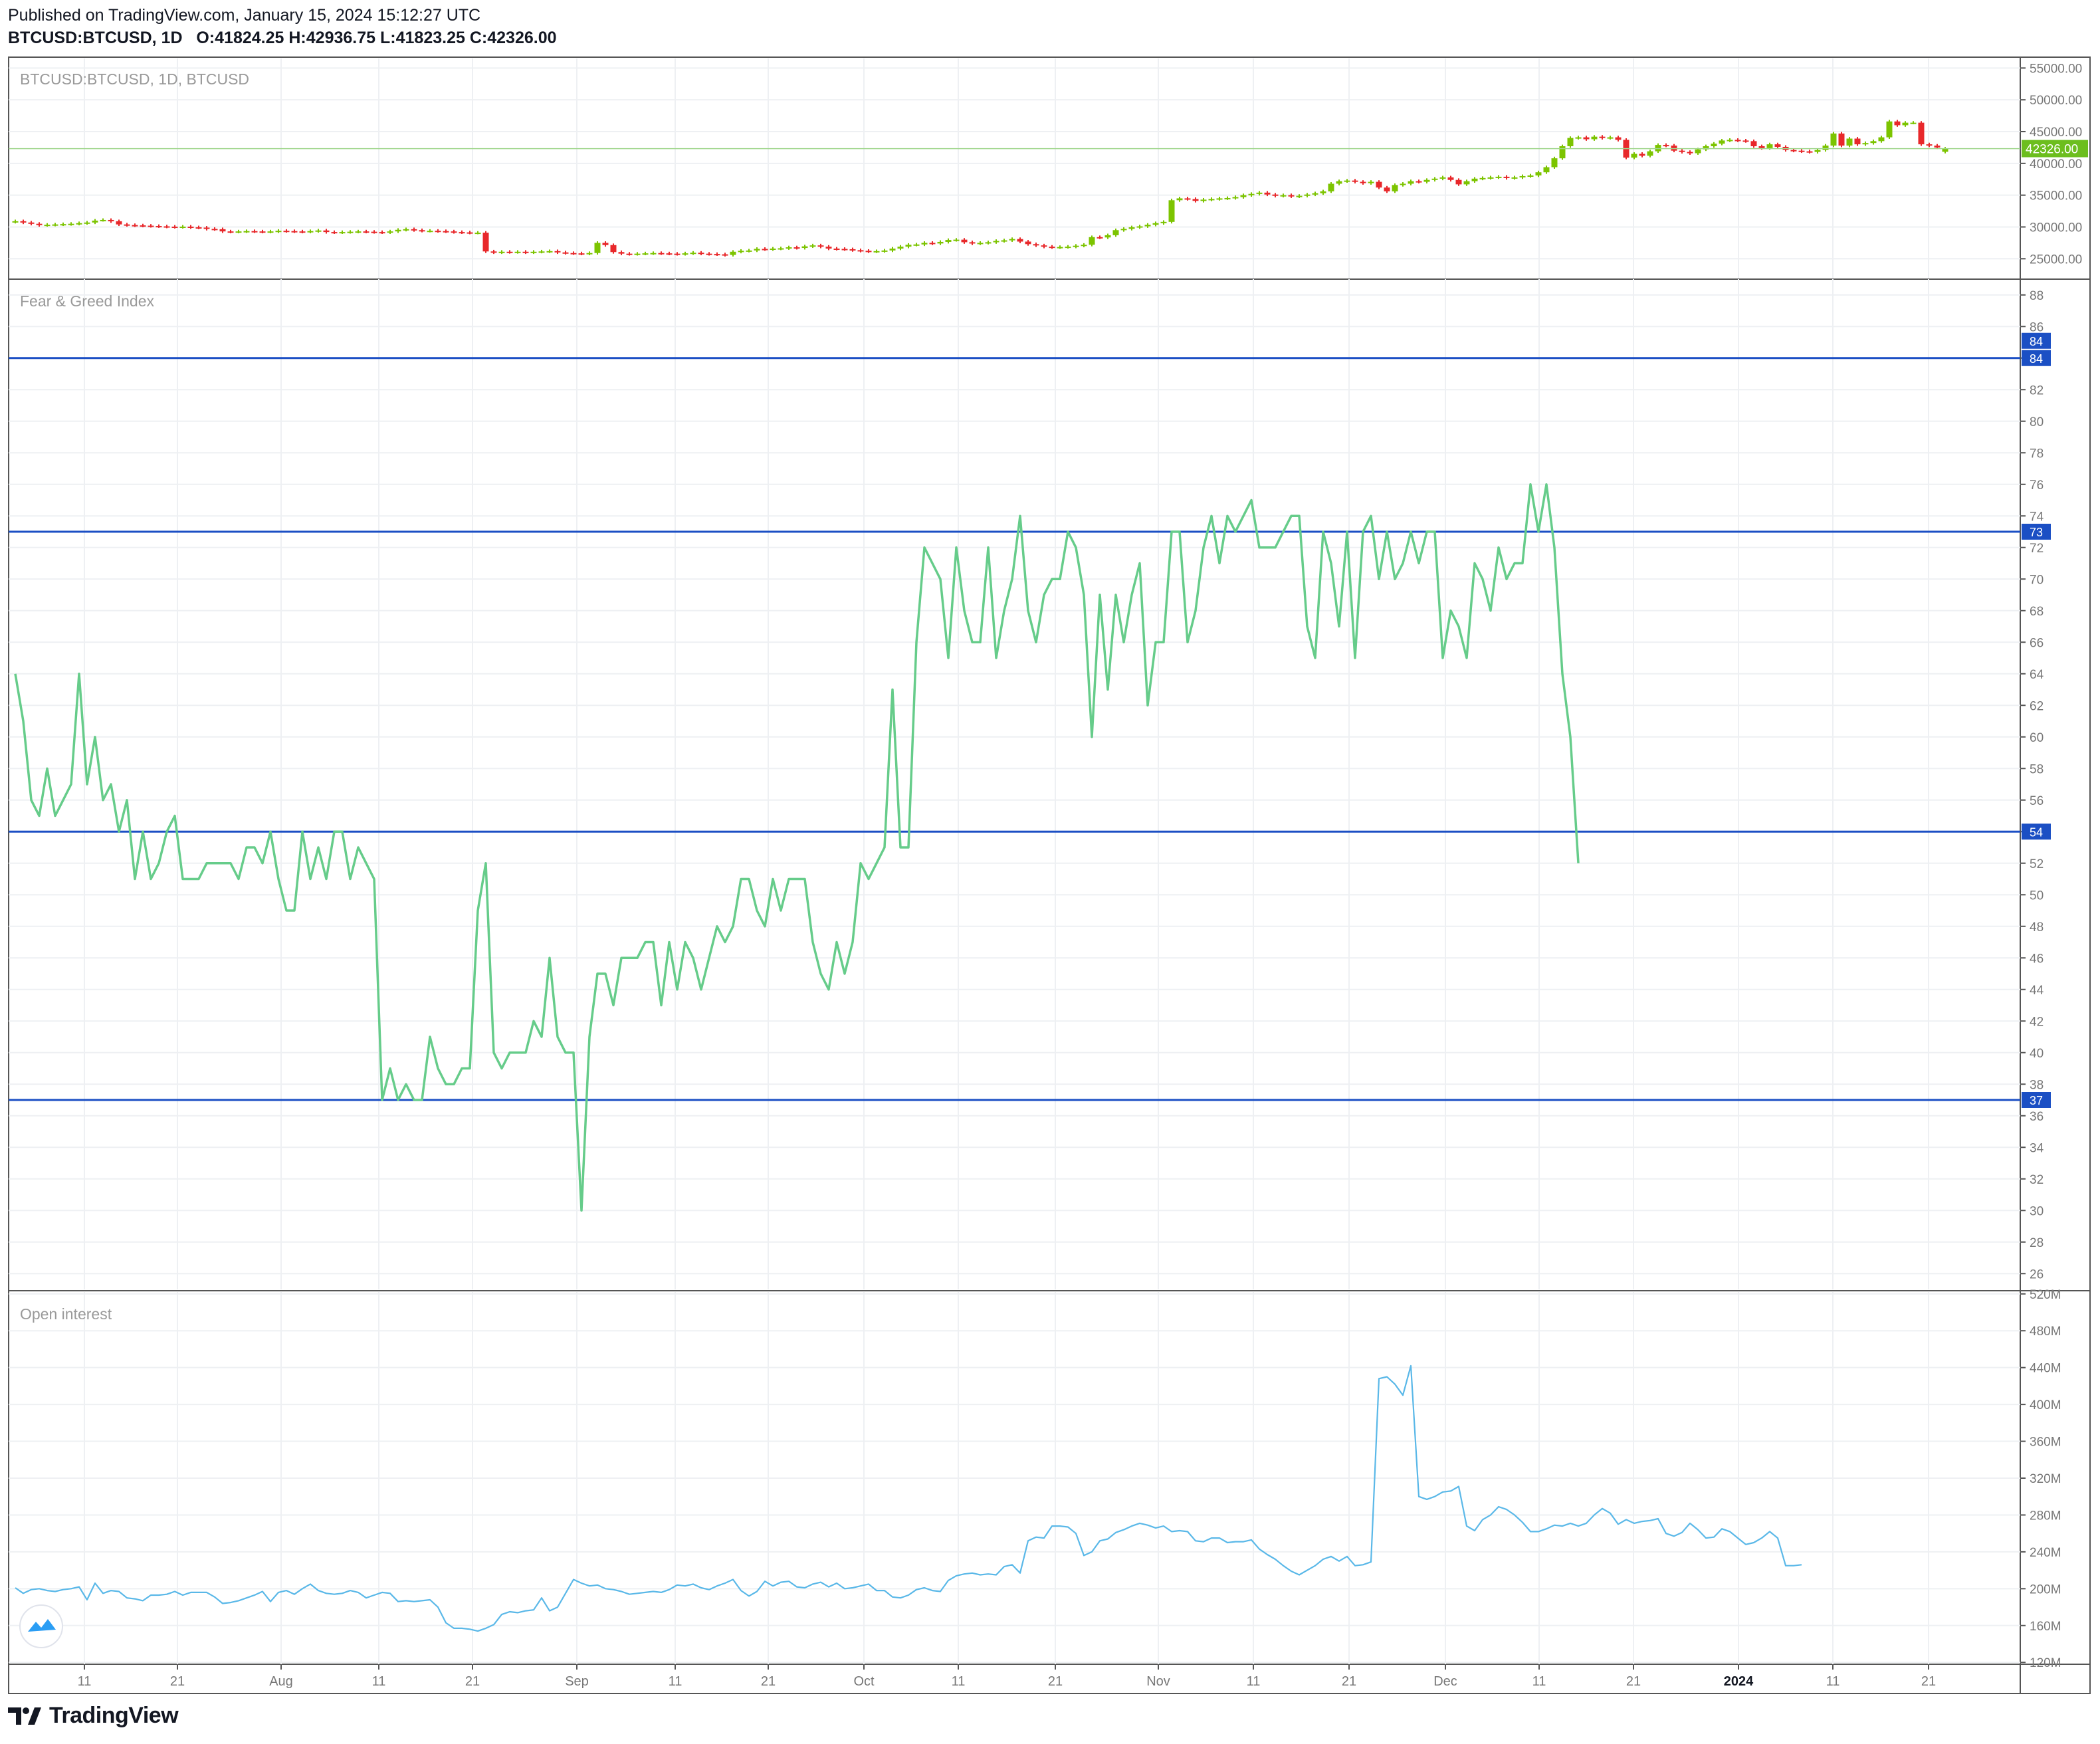 Image resolution: width=2100 pixels, height=1744 pixels. I want to click on footer-brand: TradingView, so click(93, 1716).